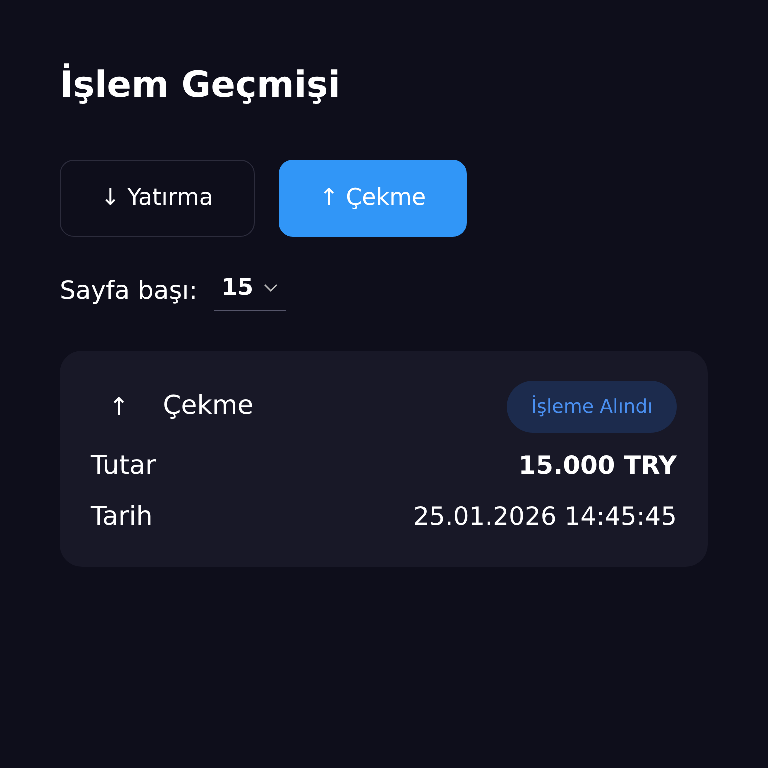 The image size is (768, 768). What do you see at coordinates (157, 198) in the screenshot?
I see `tab: ↓ Yatırma` at bounding box center [157, 198].